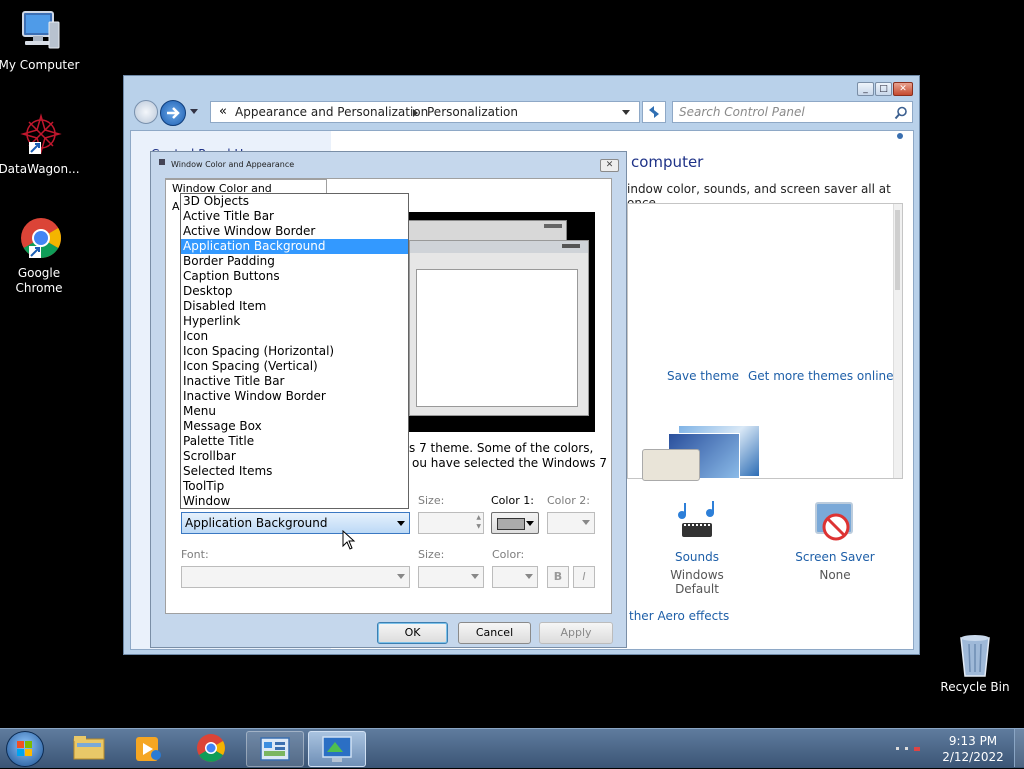 This screenshot has height=769, width=1024. Describe the element at coordinates (294, 441) in the screenshot. I see `dropdown-option: Palette Title` at that location.